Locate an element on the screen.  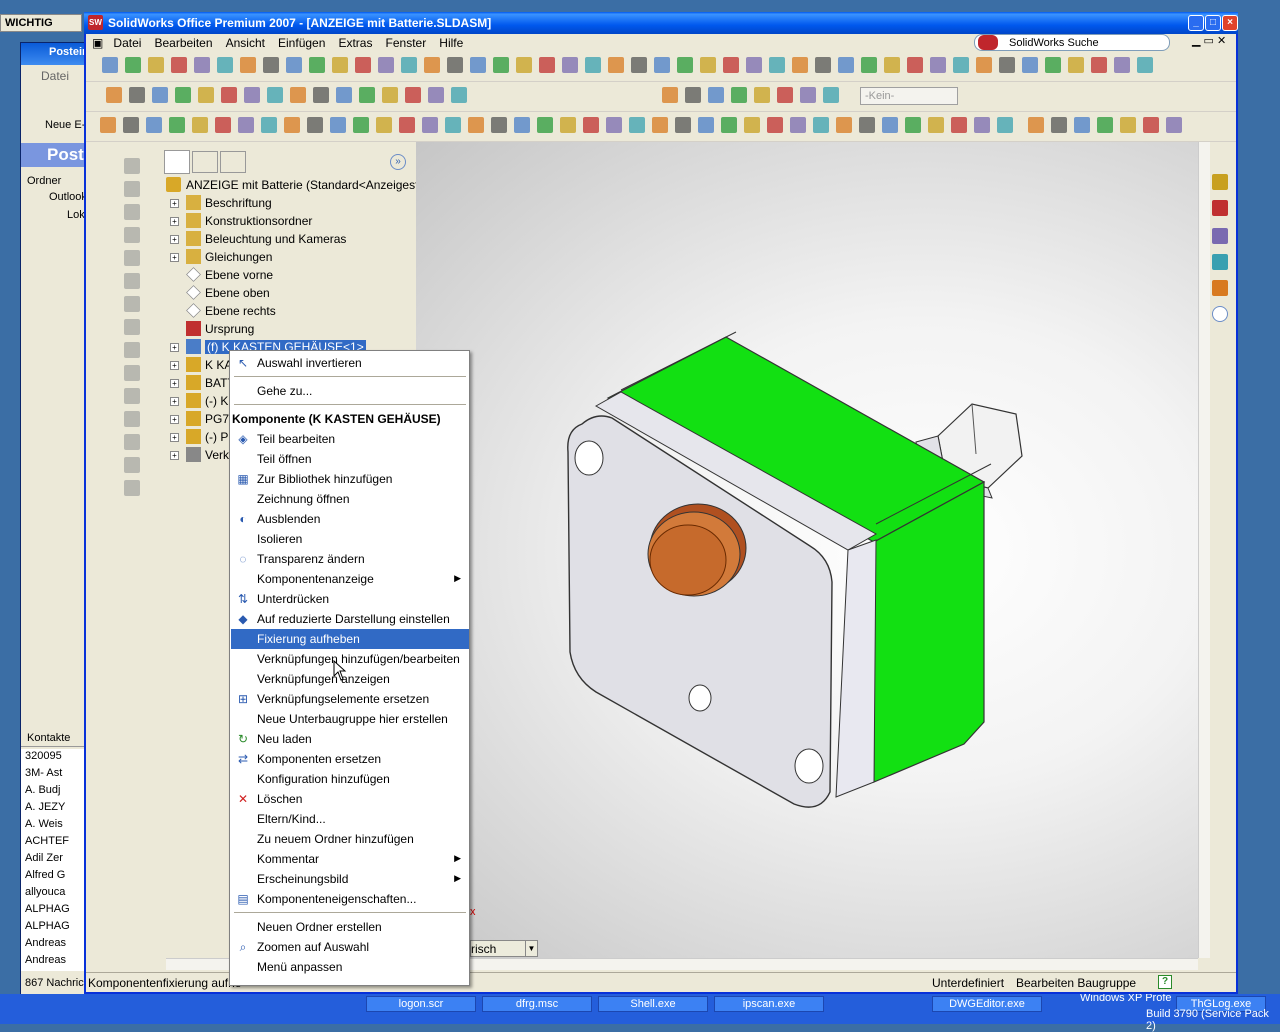
tree-item: Ebene vorne is located at coordinates (287, 275).